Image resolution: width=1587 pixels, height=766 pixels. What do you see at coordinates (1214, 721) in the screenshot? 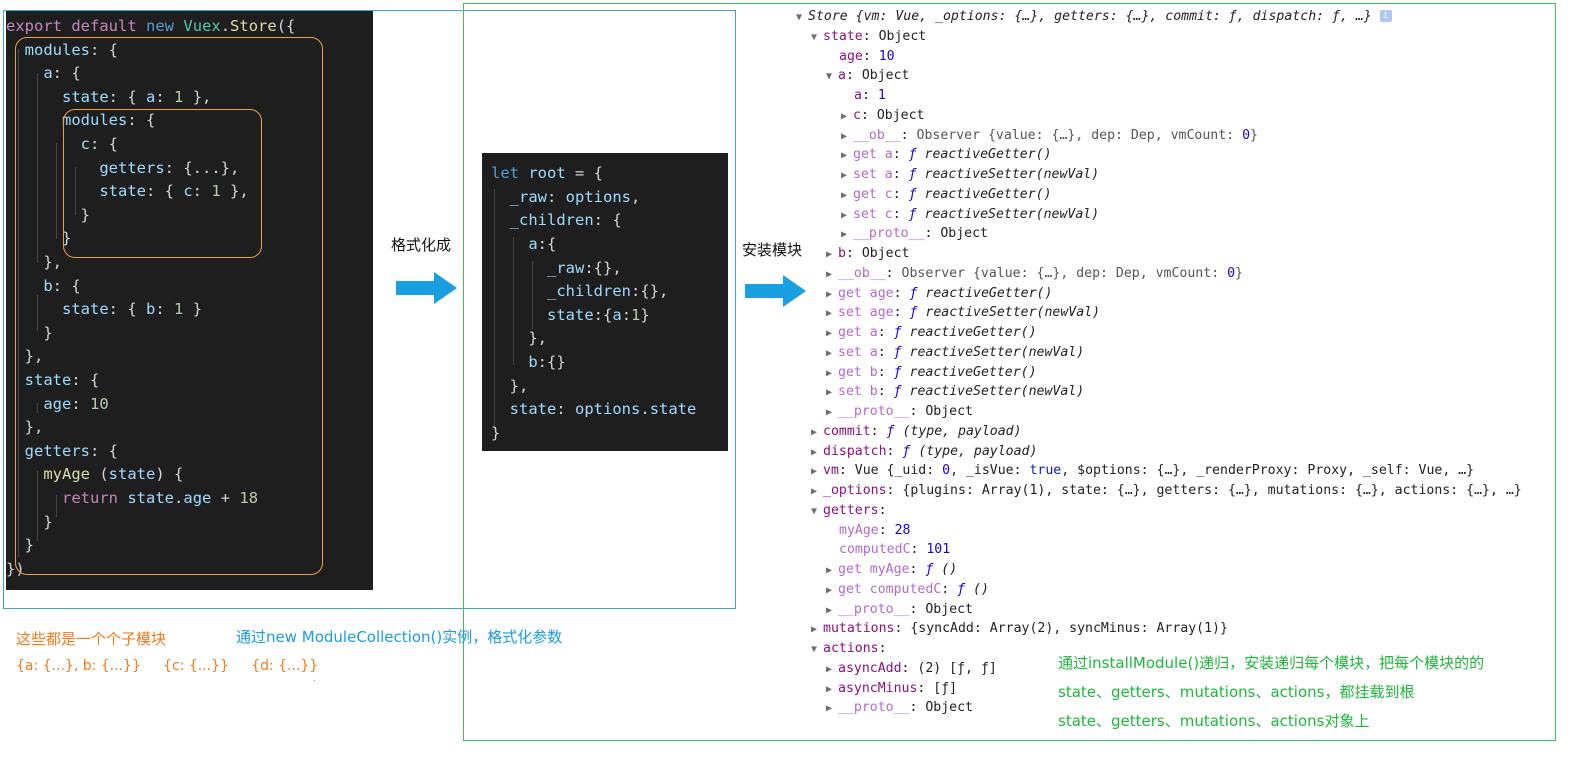
I see `install-note-3: state、getters、mutations、actions对象上` at bounding box center [1214, 721].